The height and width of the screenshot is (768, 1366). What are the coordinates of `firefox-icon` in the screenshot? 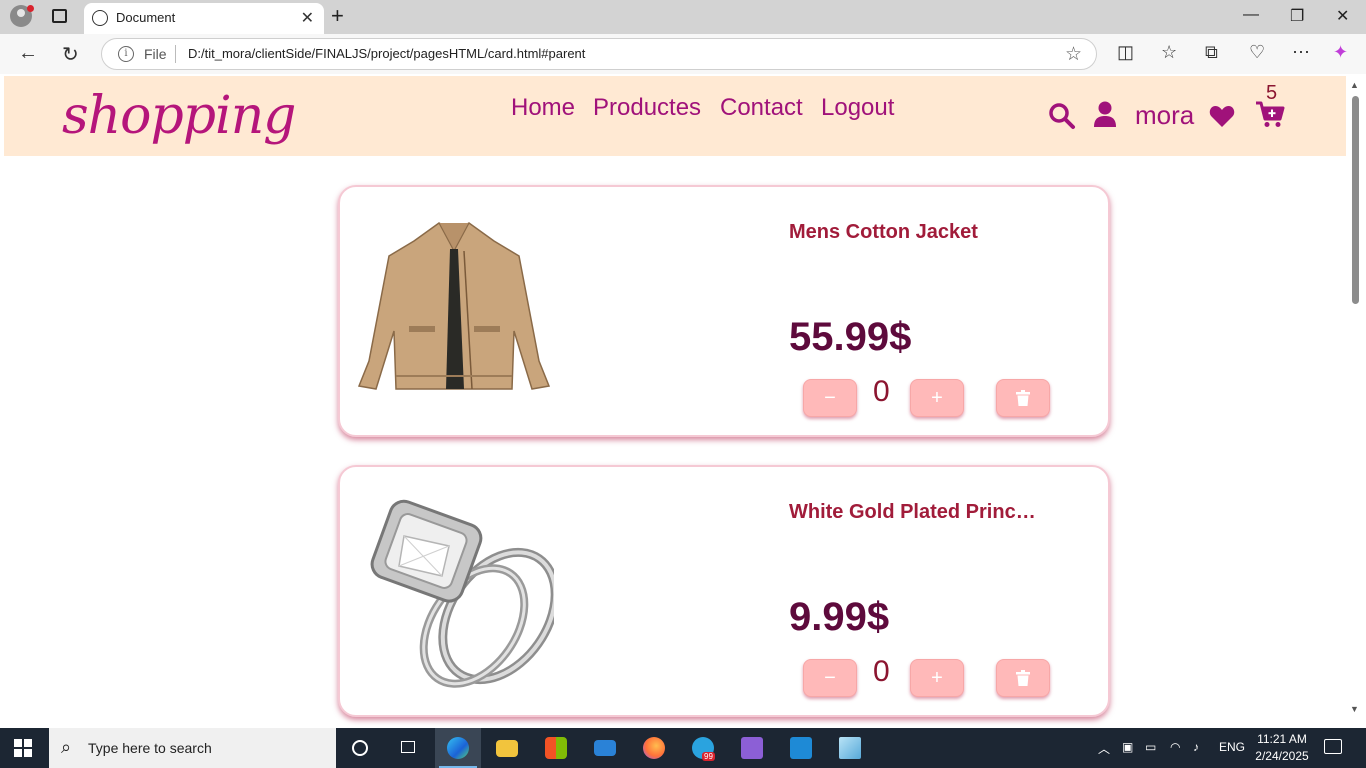 It's located at (654, 748).